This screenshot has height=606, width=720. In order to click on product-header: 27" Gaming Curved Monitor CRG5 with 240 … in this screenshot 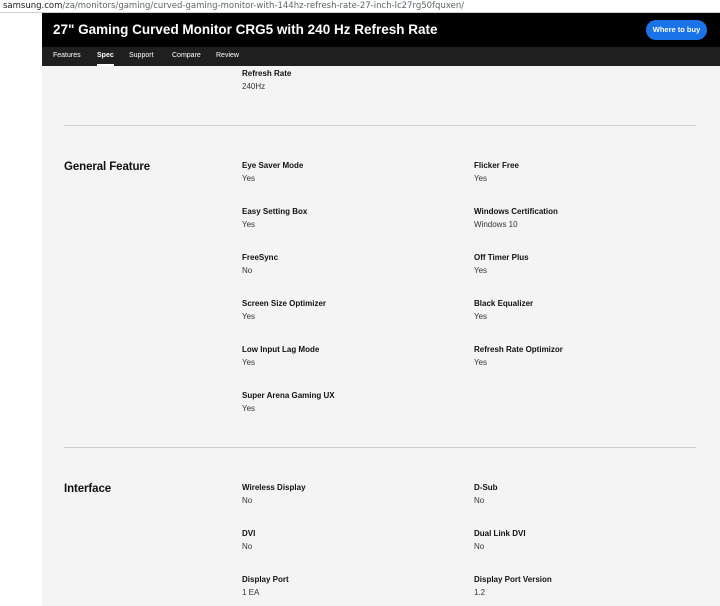, I will do `click(381, 39)`.